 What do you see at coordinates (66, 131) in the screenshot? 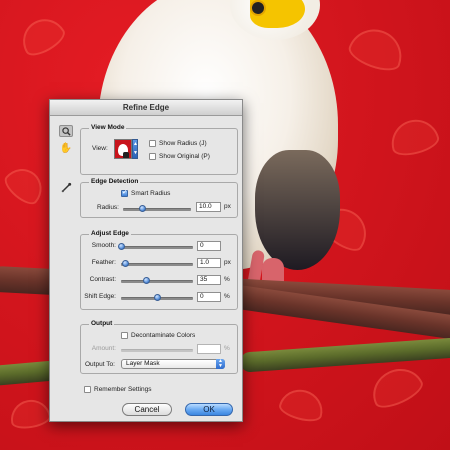
I see `zoom-tool-icon` at bounding box center [66, 131].